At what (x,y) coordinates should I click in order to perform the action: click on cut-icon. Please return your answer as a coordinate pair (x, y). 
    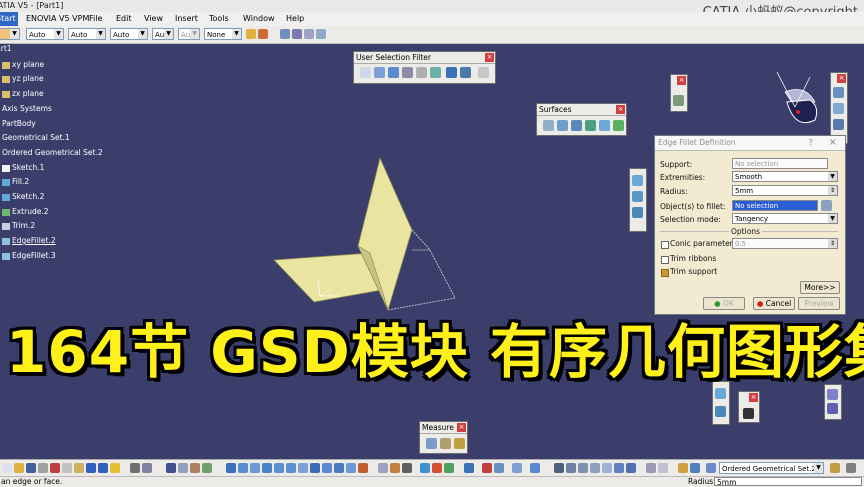
    Looking at the image, I should click on (55, 468).